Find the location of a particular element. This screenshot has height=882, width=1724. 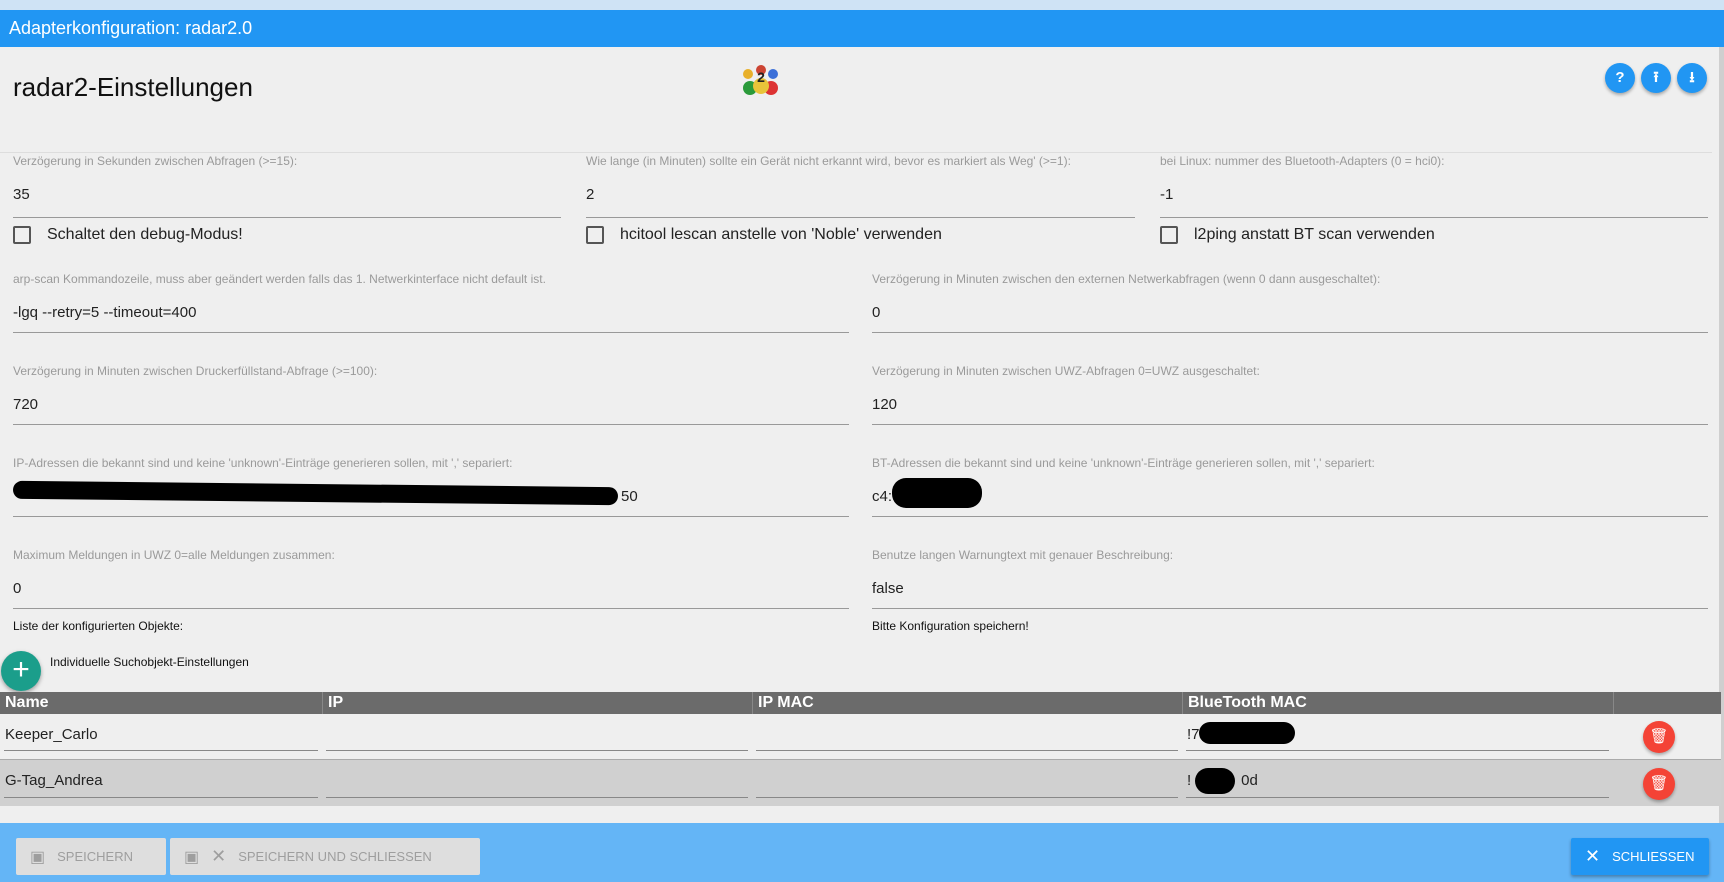

close-button: ✕ SCHLIESSEN is located at coordinates (1640, 856).